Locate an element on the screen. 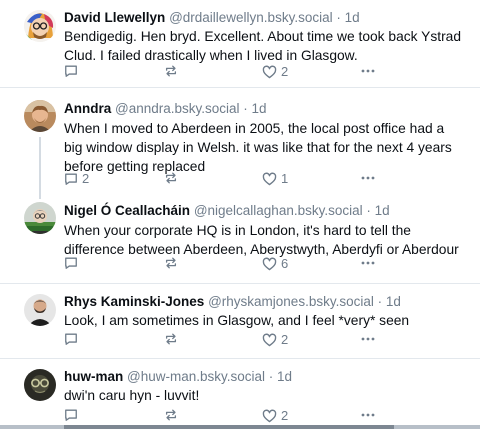 This screenshot has height=429, width=480. author-handle: @nigelcallaghan.bsky.social is located at coordinates (278, 210).